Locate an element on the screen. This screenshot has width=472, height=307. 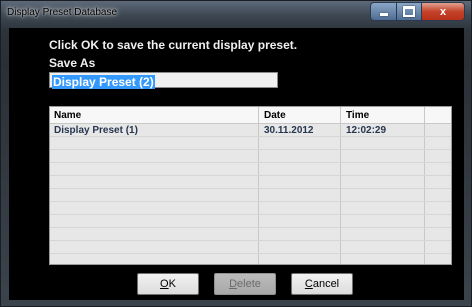
preset-name-input: Display Preset (2) is located at coordinates (163, 80).